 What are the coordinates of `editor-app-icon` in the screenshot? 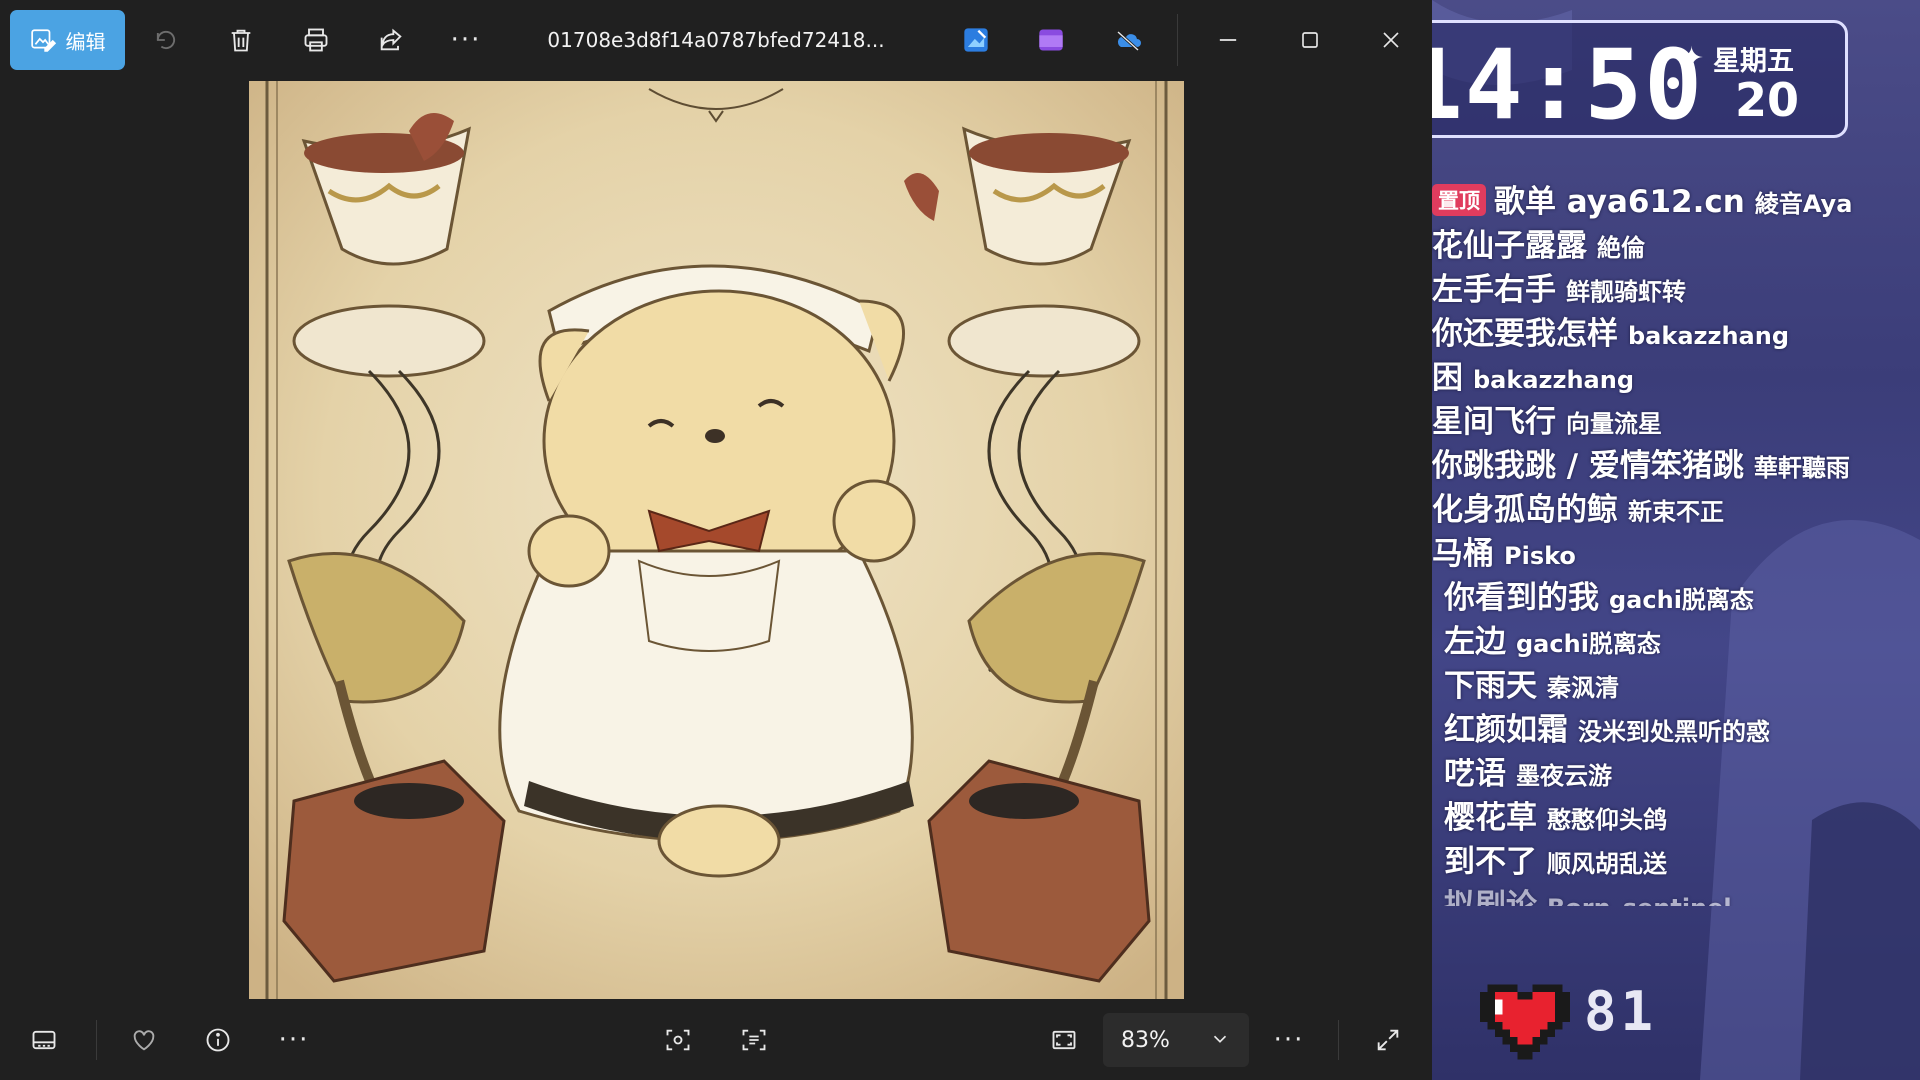 It's located at (976, 40).